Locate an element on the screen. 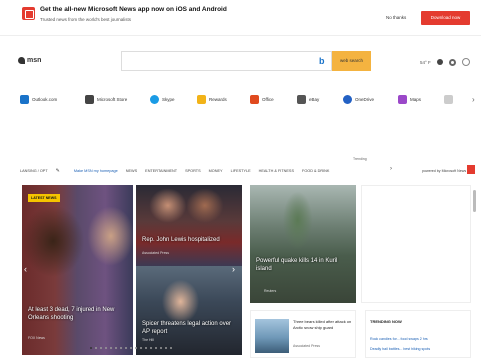  nav-item-entertainment: ENTERTAINMENT is located at coordinates (161, 171).